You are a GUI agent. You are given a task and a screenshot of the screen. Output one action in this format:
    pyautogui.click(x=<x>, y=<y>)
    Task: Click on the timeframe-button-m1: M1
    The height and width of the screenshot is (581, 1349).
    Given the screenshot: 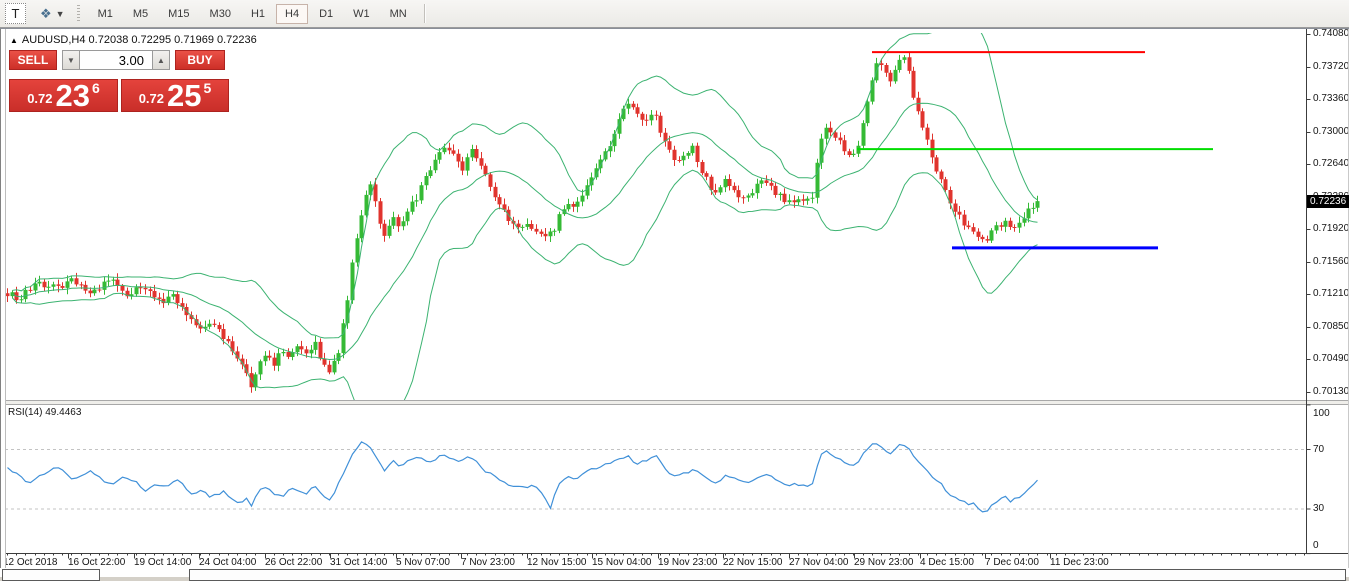 What is the action you would take?
    pyautogui.click(x=105, y=14)
    